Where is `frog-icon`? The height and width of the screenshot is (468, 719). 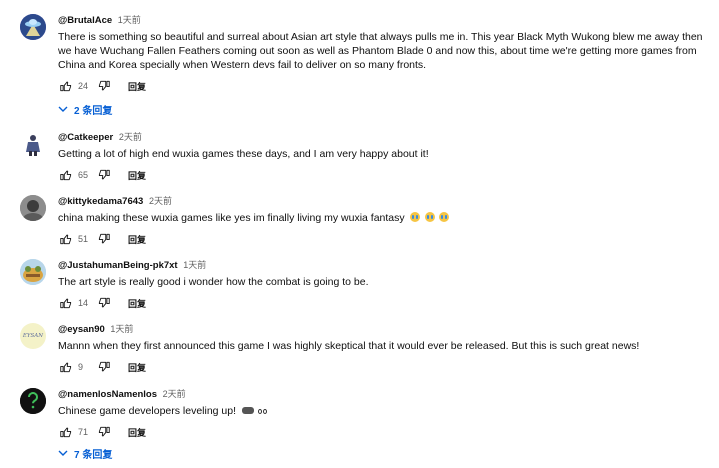
frog-icon is located at coordinates (33, 272).